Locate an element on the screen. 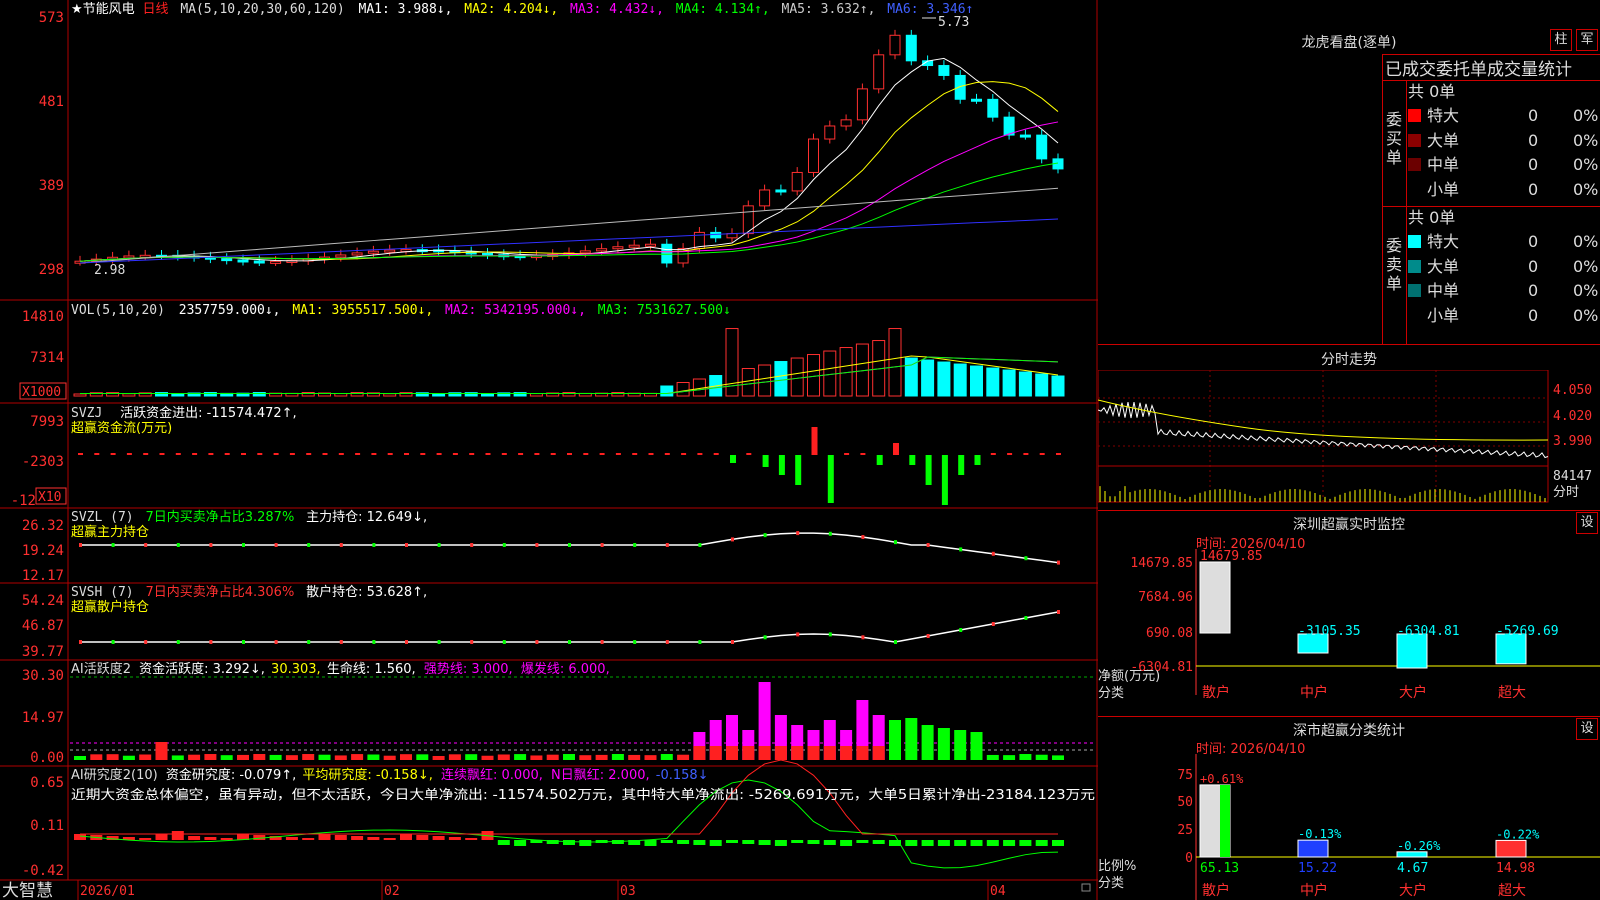 This screenshot has width=1600, height=900. monitor-bar-label: 14679.85 is located at coordinates (1231, 556).